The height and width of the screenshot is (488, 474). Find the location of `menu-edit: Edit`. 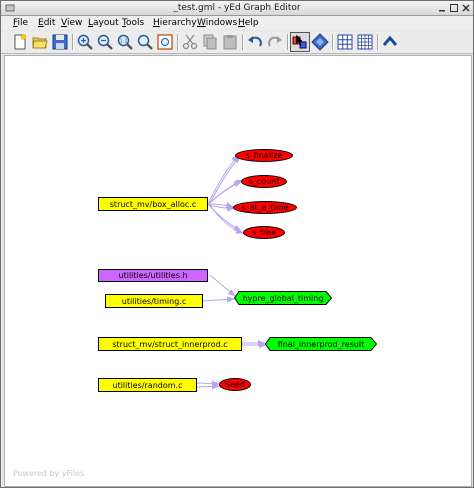

menu-edit: Edit is located at coordinates (46, 23).